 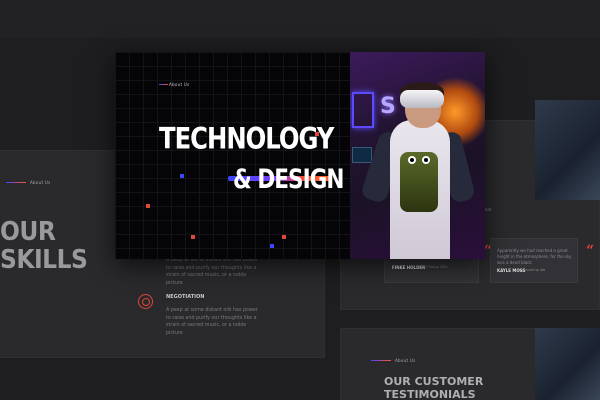 I want to click on customer-slide-label: About Us, so click(x=393, y=360).